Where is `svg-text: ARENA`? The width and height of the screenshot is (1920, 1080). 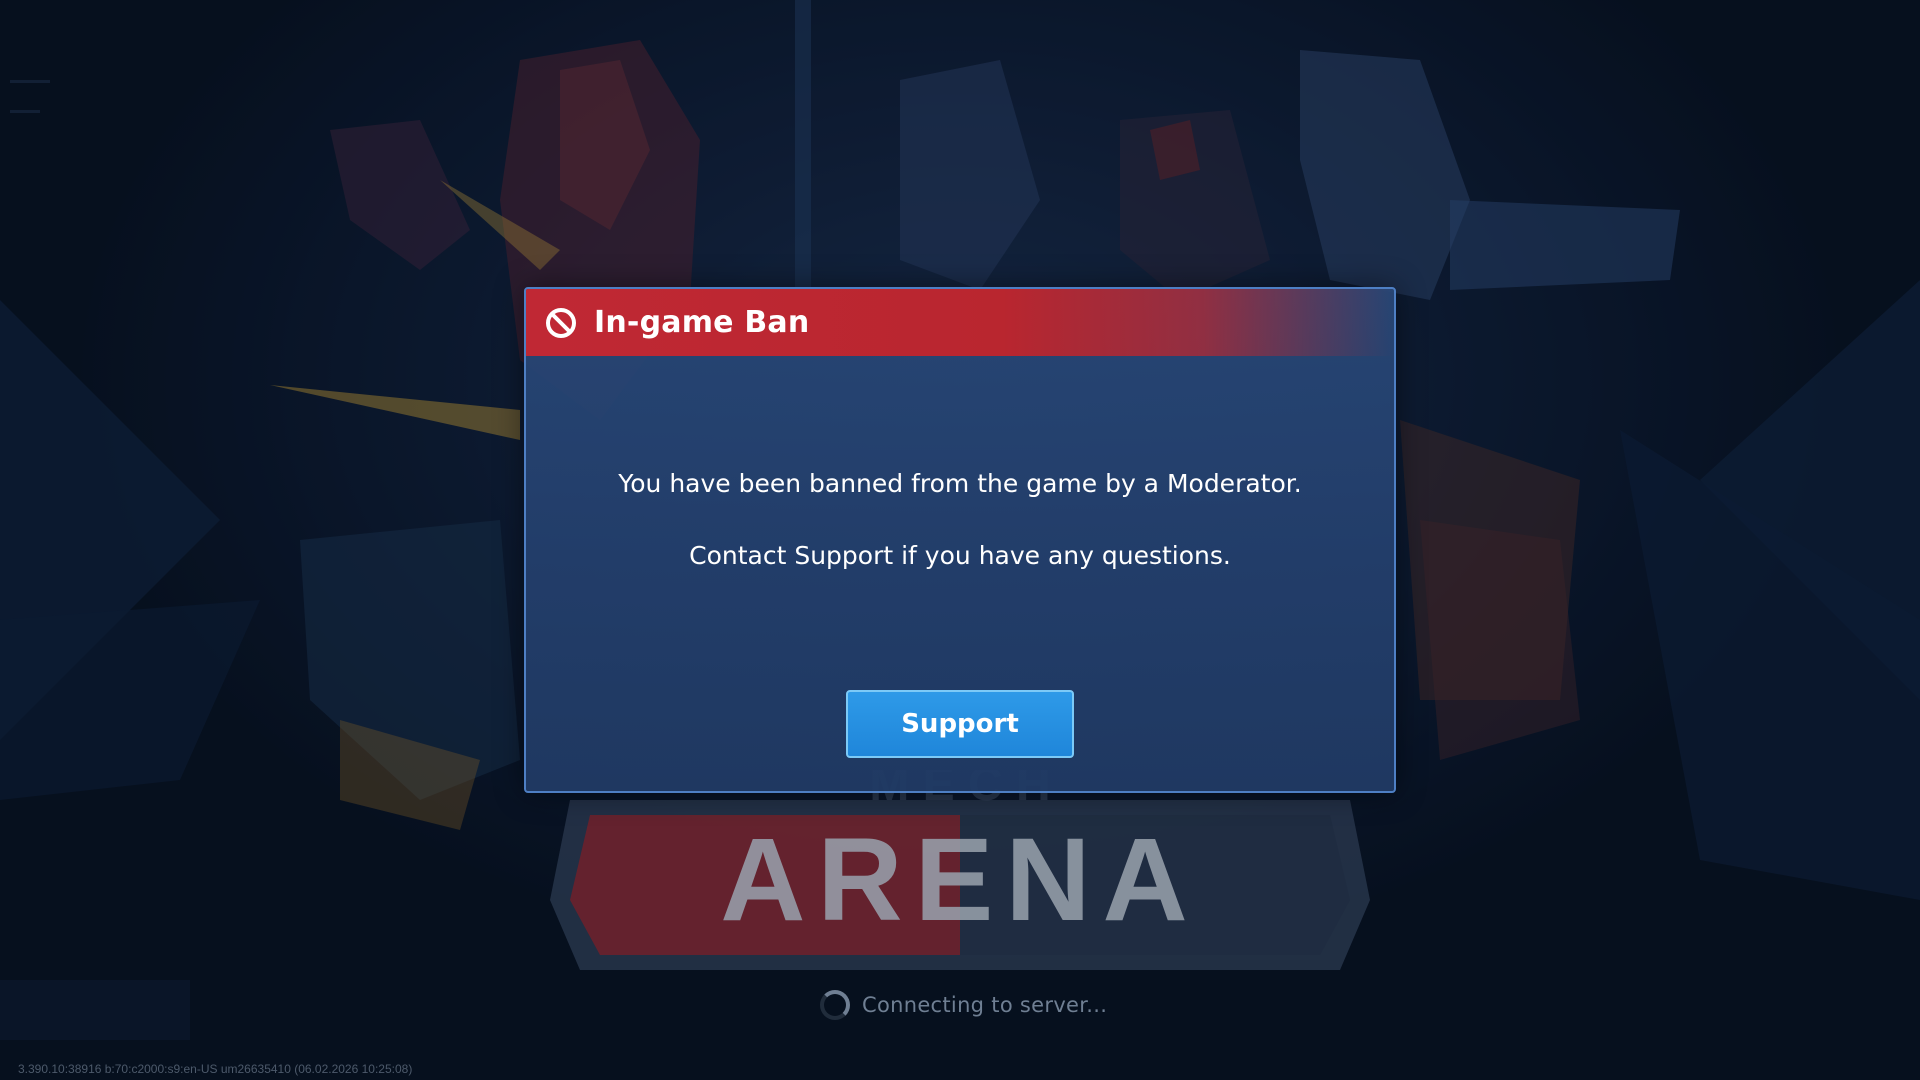
svg-text: ARENA is located at coordinates (960, 880).